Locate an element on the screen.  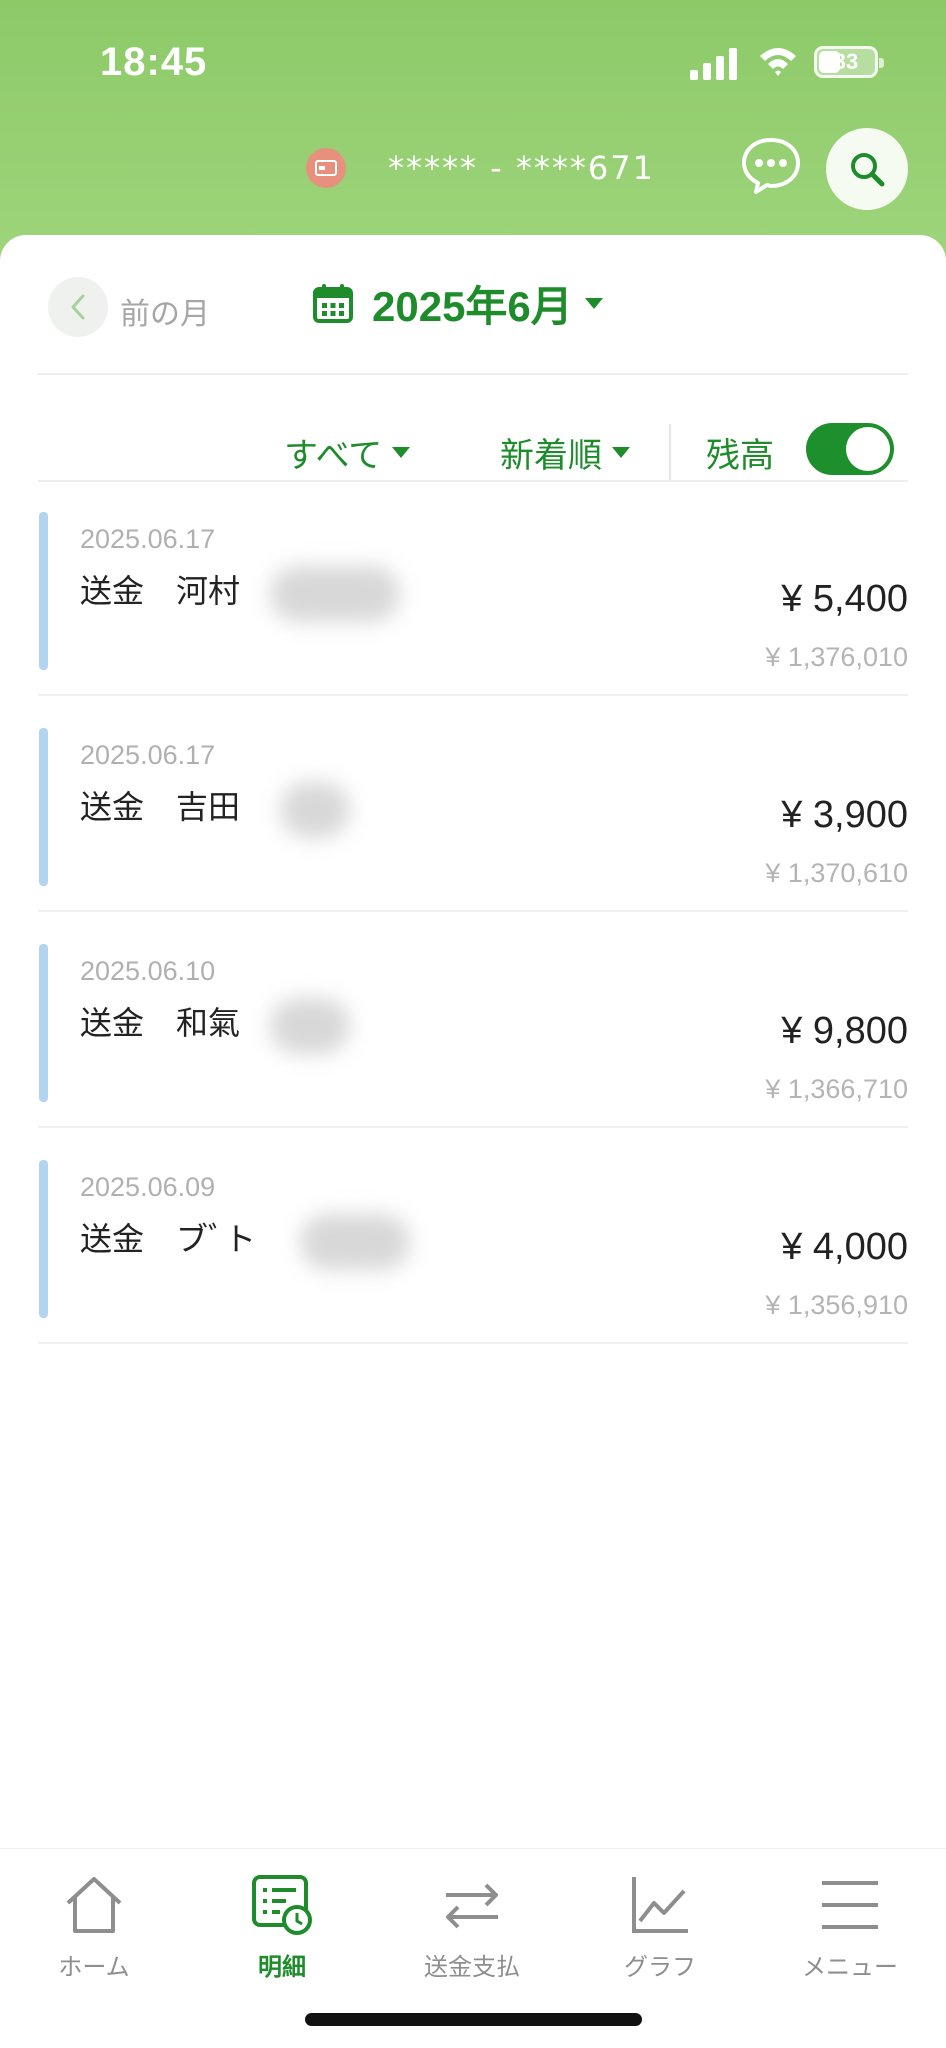
transaction-date: 2025.06.10 is located at coordinates (148, 971).